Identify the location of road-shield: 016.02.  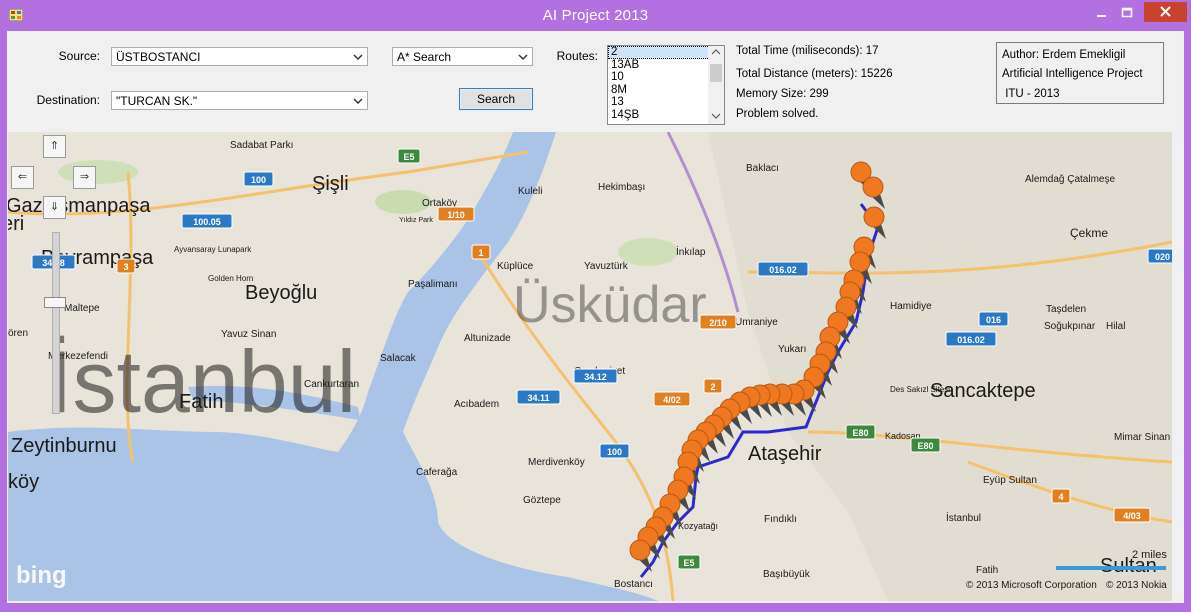
(971, 339).